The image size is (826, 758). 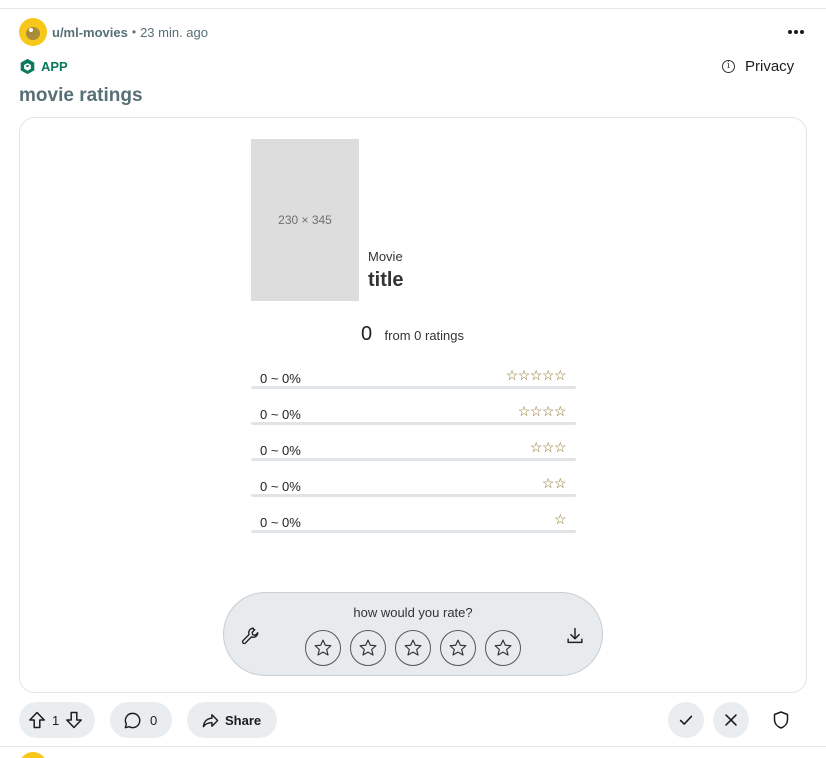 I want to click on upvote-button, so click(x=37, y=720).